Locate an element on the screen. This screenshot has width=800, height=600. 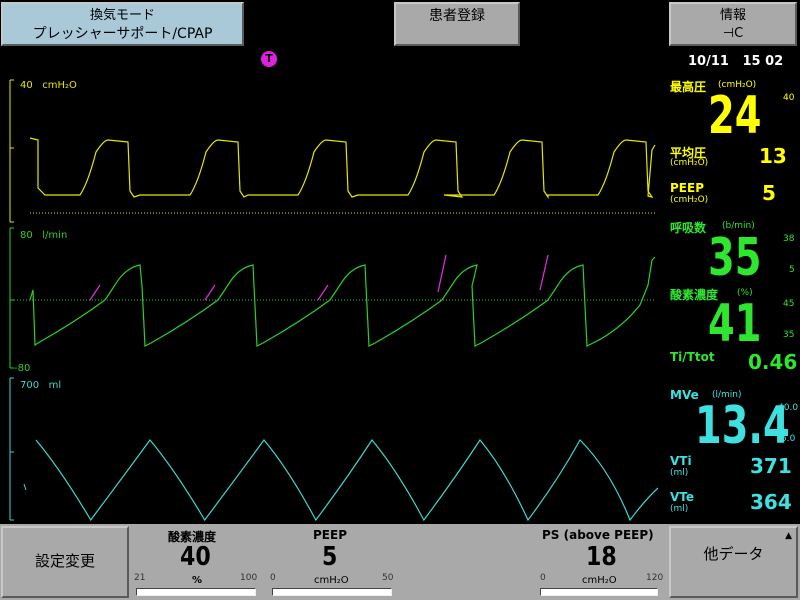
o2-setting-slider-fill is located at coordinates (151, 592).